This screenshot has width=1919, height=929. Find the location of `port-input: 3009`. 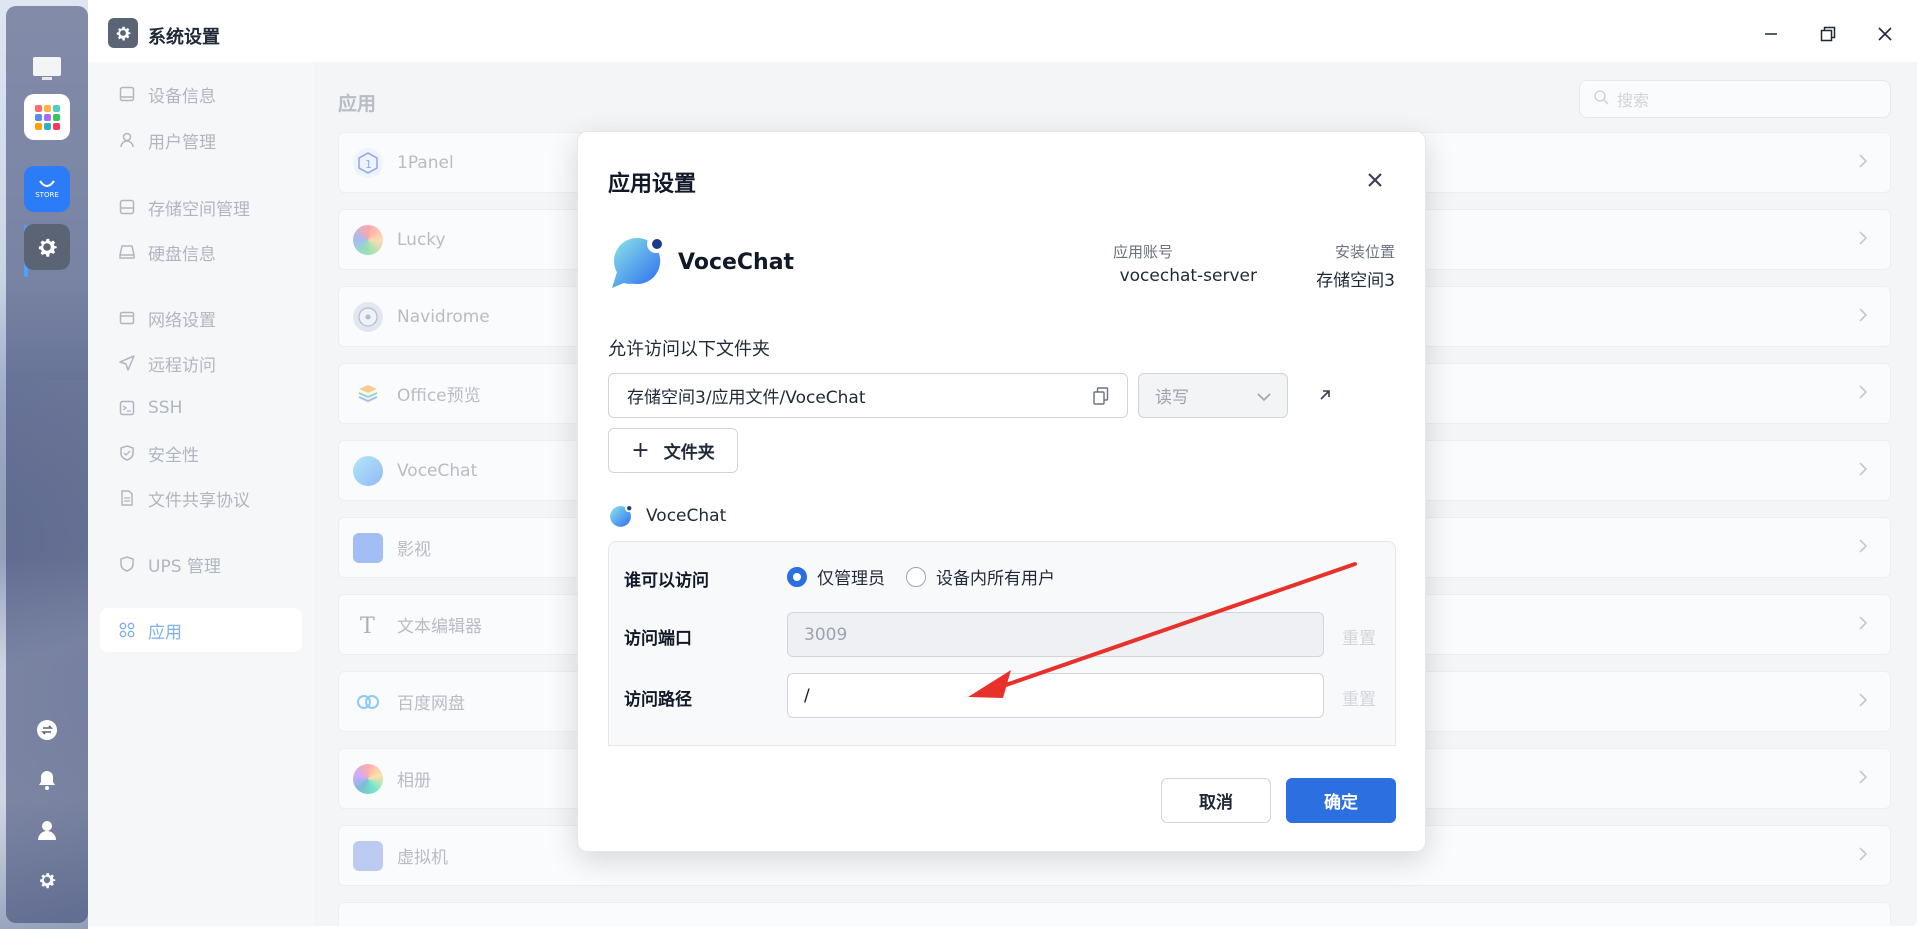

port-input: 3009 is located at coordinates (1055, 634).